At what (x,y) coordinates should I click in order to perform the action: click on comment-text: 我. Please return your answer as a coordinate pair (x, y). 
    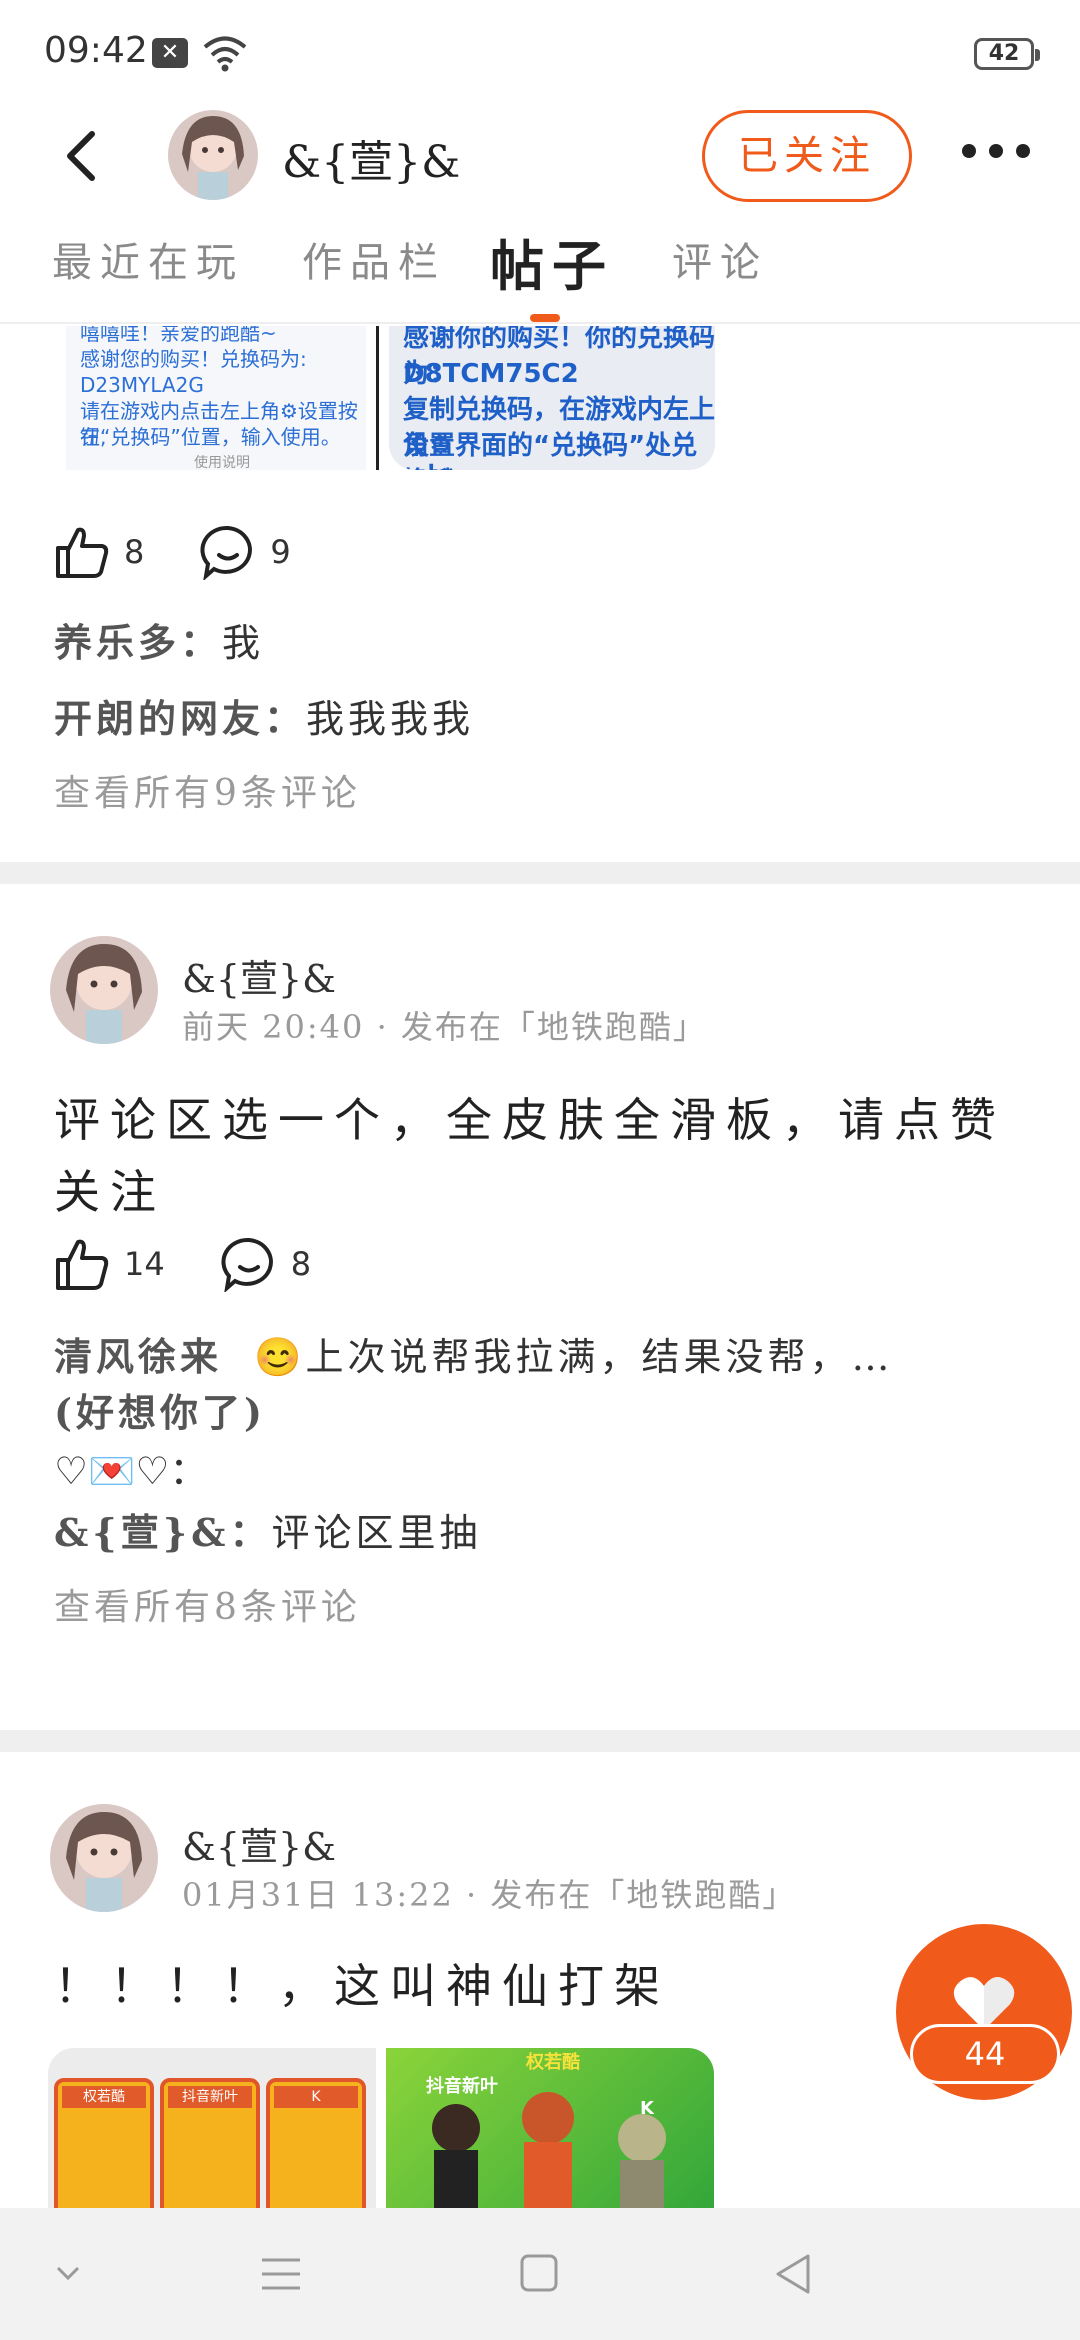
    Looking at the image, I should click on (243, 643).